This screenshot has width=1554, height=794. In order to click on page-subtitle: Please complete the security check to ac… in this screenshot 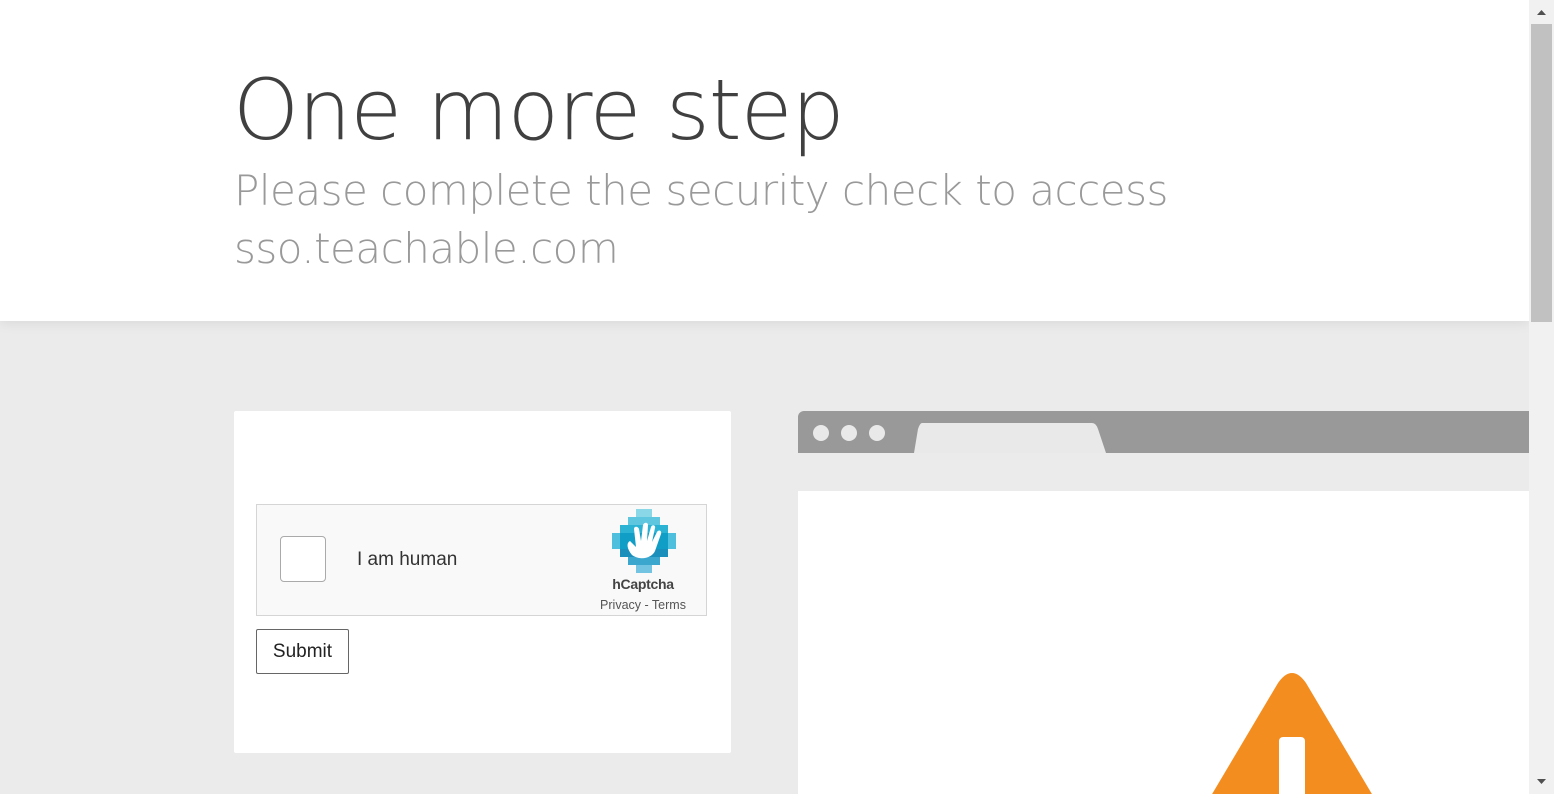, I will do `click(701, 219)`.